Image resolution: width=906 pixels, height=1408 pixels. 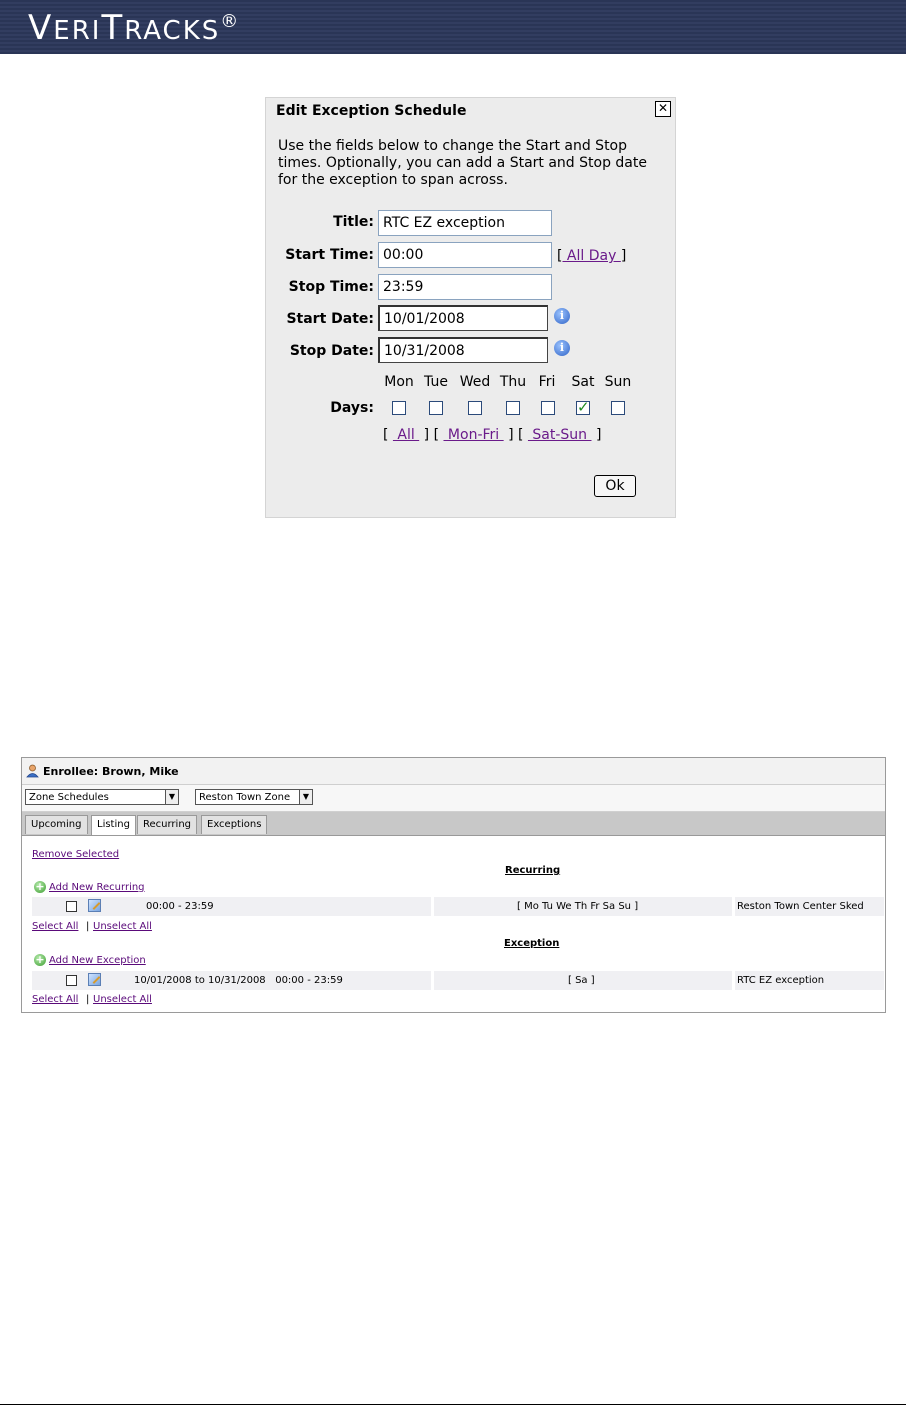 I want to click on days-label: Days:, so click(x=352, y=408).